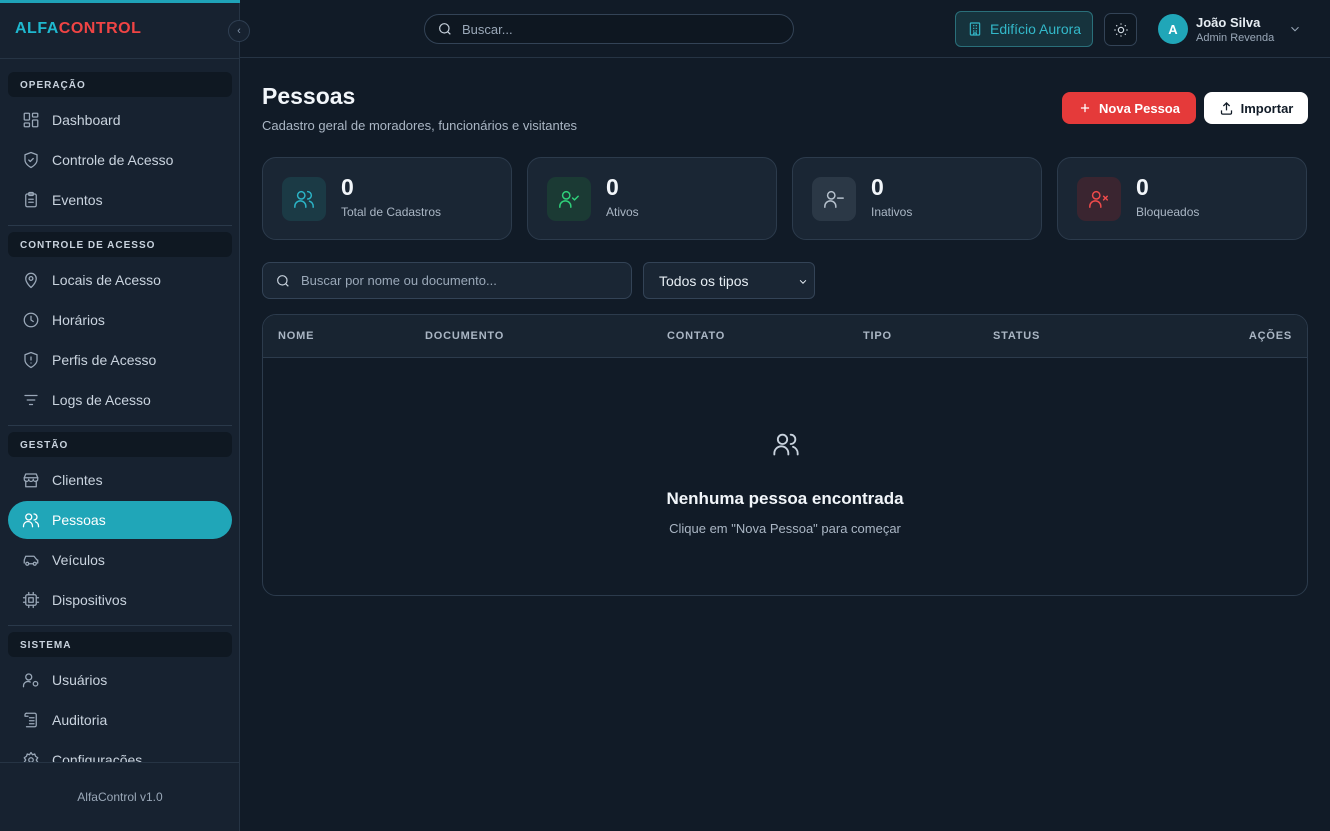 The image size is (1330, 831). What do you see at coordinates (120, 560) in the screenshot?
I see `sidebar-item-veiculos: Veículos` at bounding box center [120, 560].